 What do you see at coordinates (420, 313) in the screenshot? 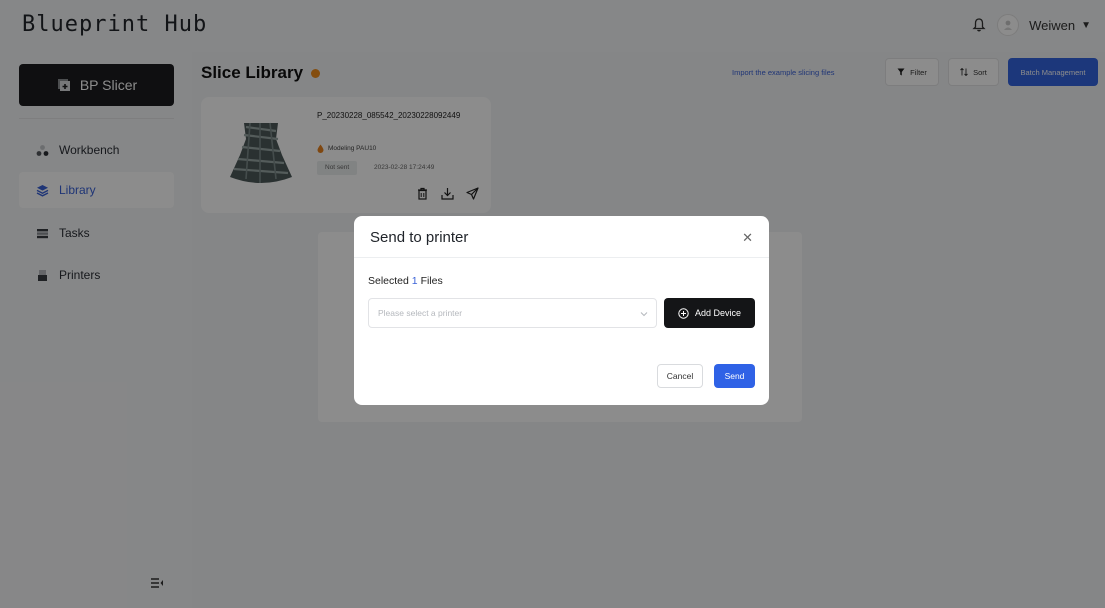
I see `printer-select-placeholder: Please select a printer` at bounding box center [420, 313].